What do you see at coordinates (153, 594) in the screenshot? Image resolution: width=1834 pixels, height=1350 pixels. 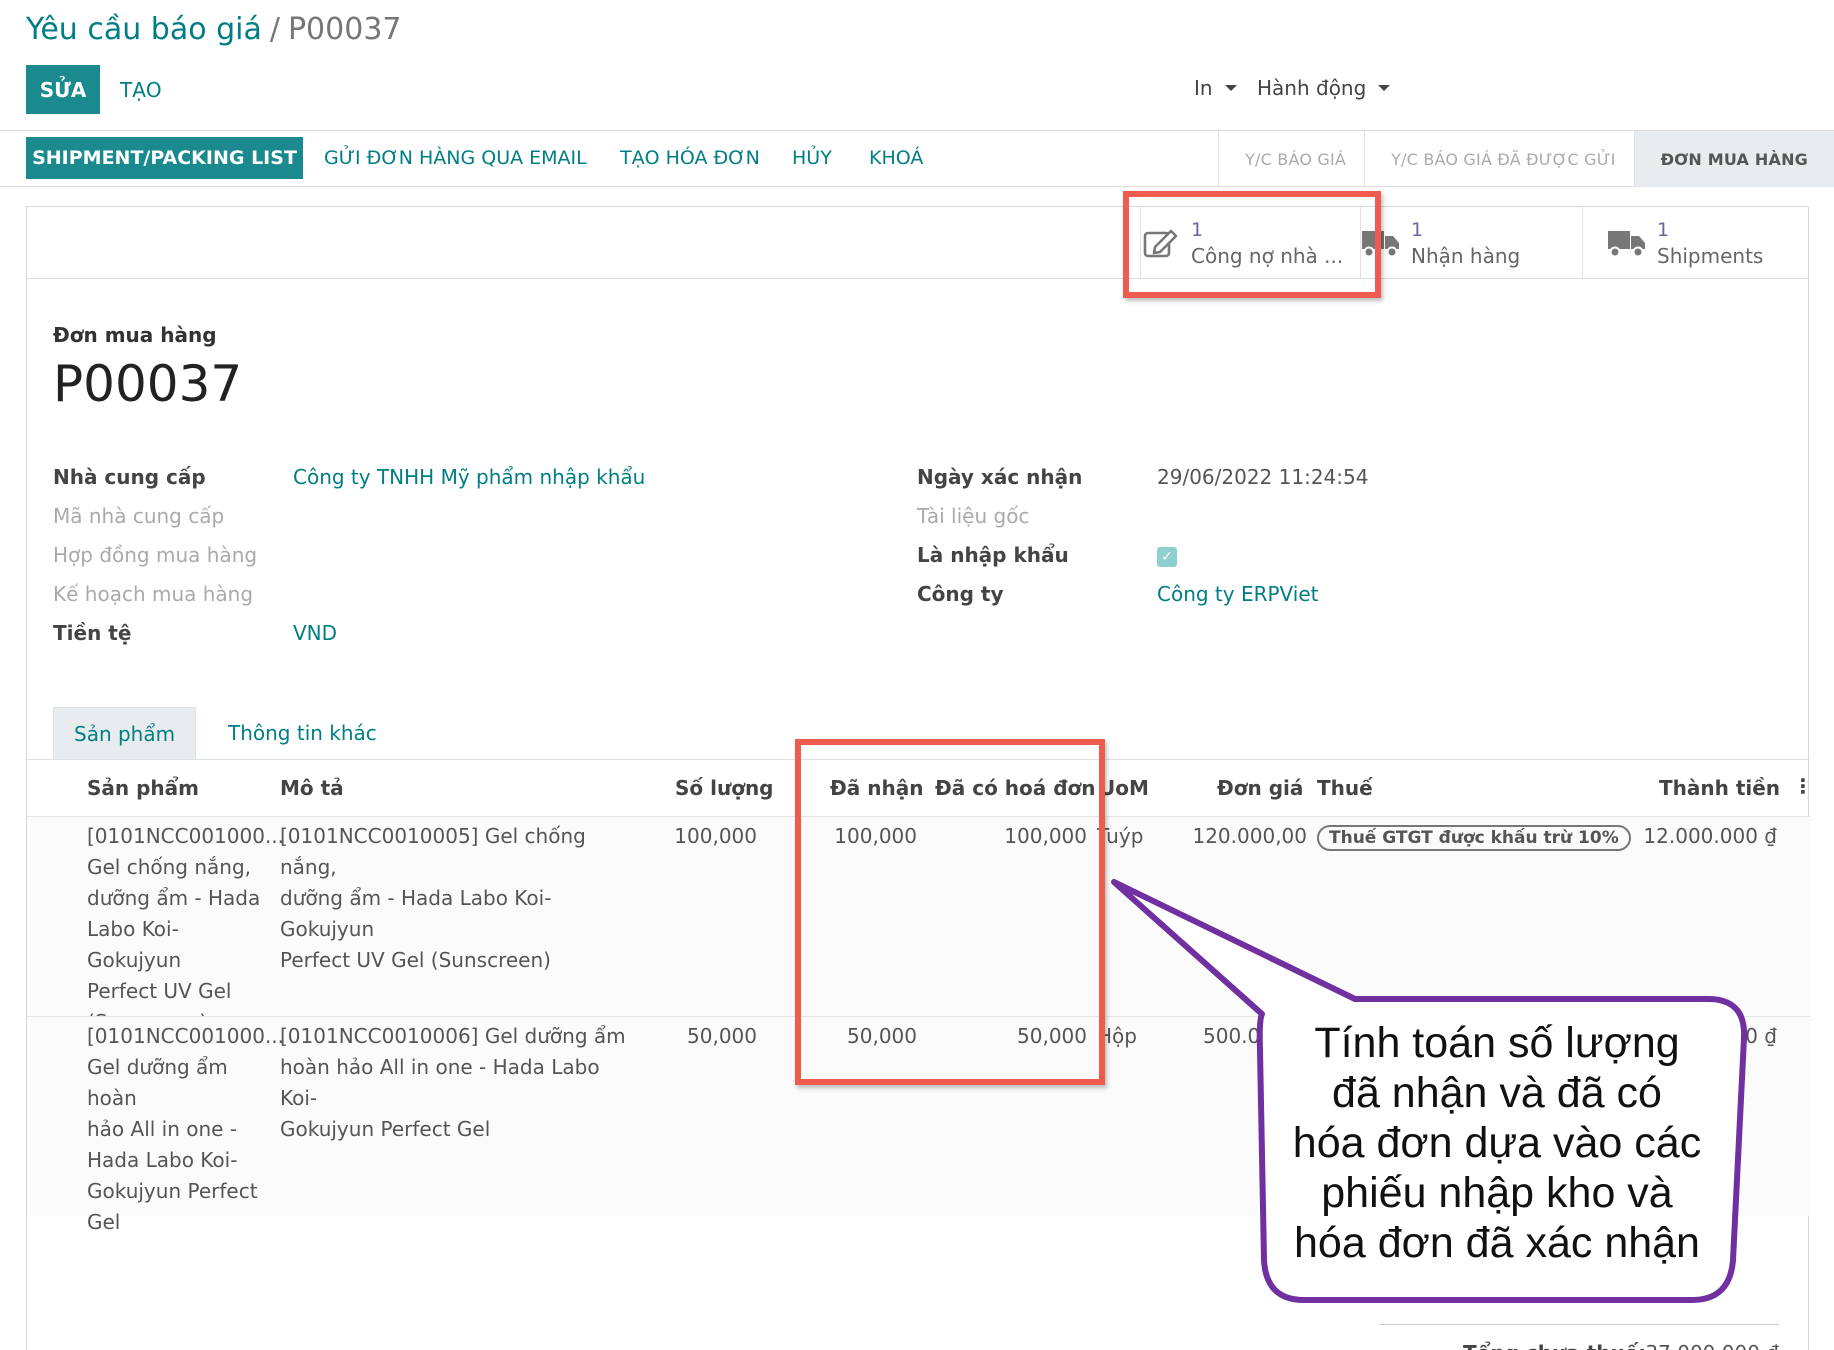 I see `purchase-plan-label: Kế hoạch mua hàng` at bounding box center [153, 594].